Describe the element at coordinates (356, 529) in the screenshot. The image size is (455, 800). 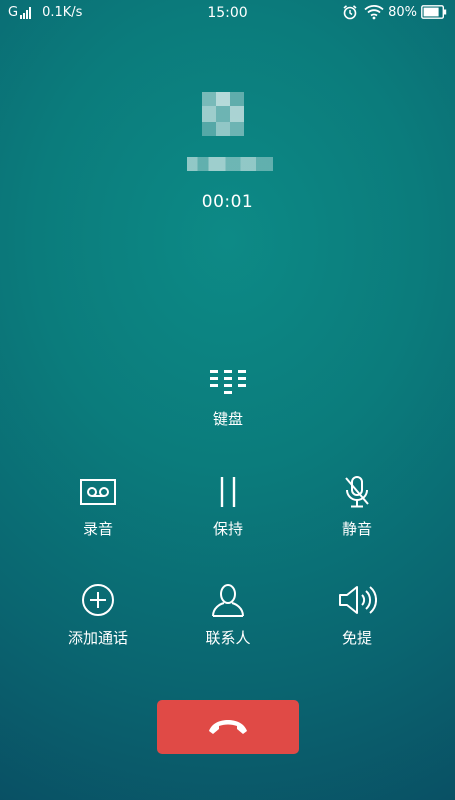
I see `mute-label: 静音` at that location.